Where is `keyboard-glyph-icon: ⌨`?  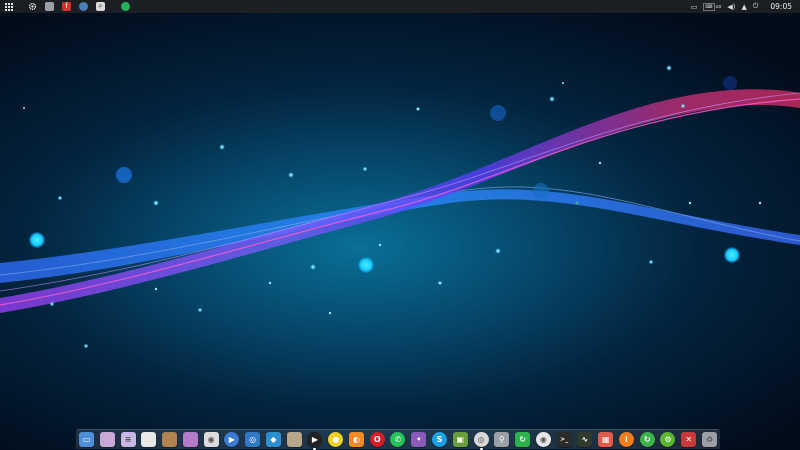 keyboard-glyph-icon: ⌨ is located at coordinates (709, 6).